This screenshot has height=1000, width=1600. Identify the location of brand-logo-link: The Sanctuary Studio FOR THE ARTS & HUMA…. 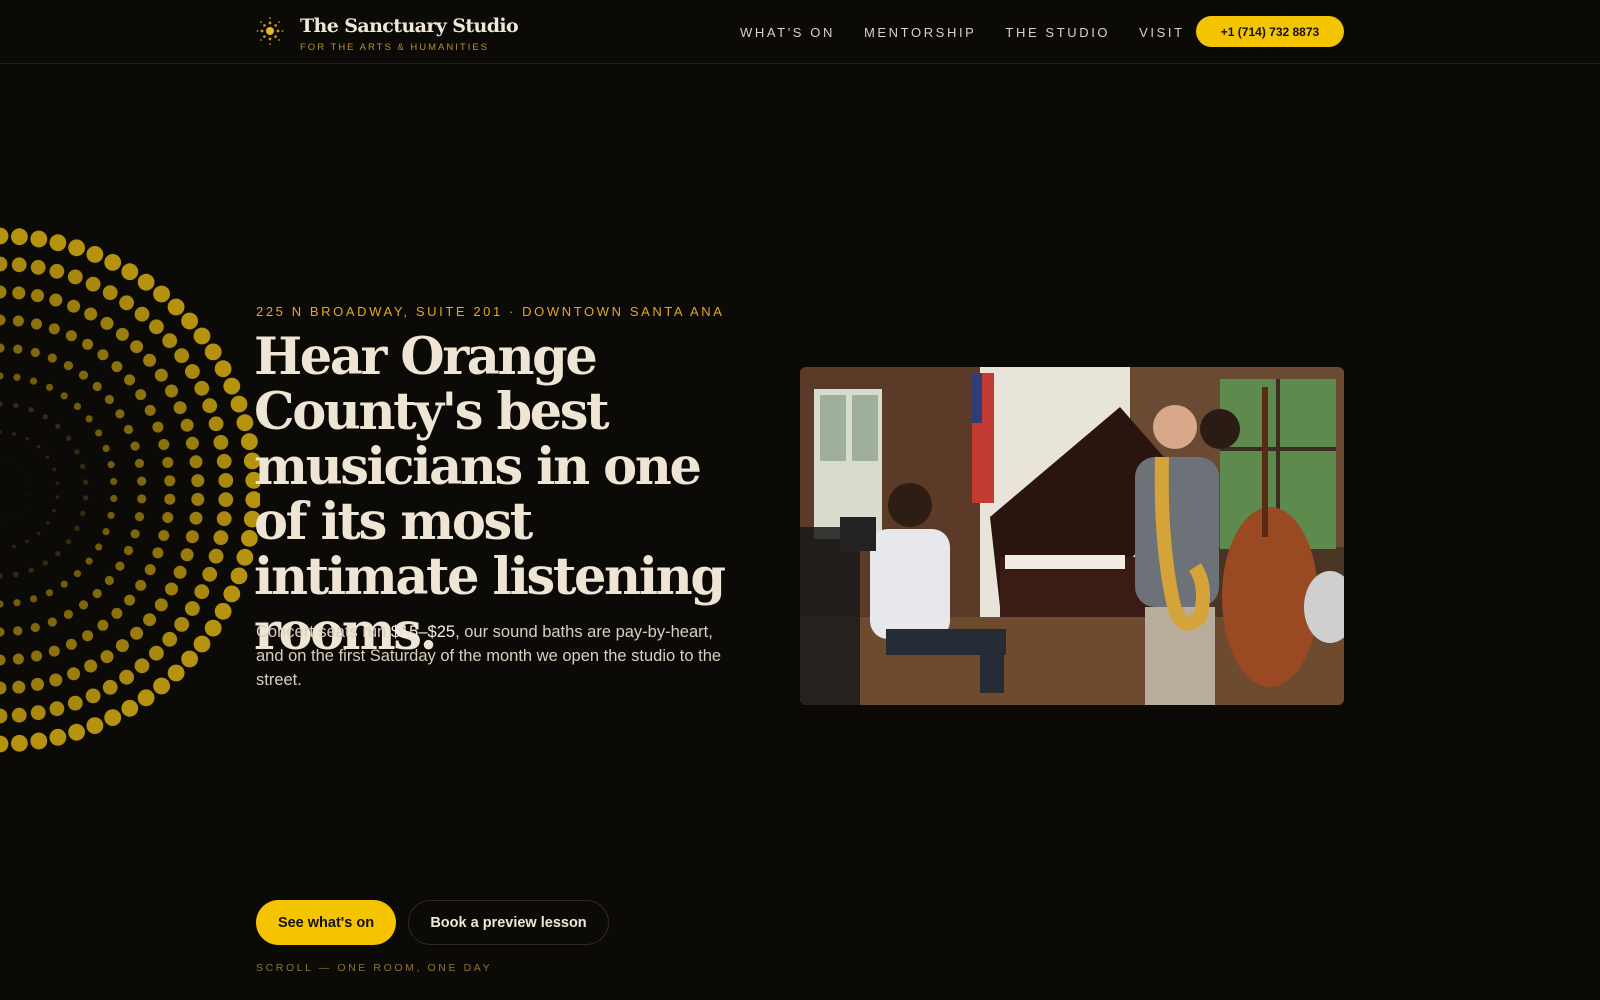
(387, 33).